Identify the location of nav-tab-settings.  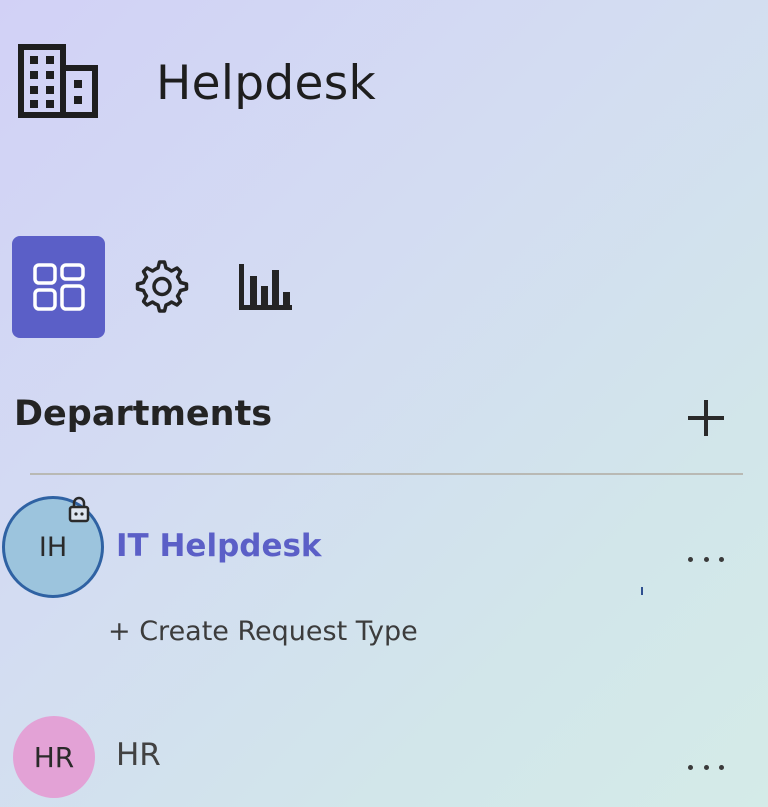
(161, 287).